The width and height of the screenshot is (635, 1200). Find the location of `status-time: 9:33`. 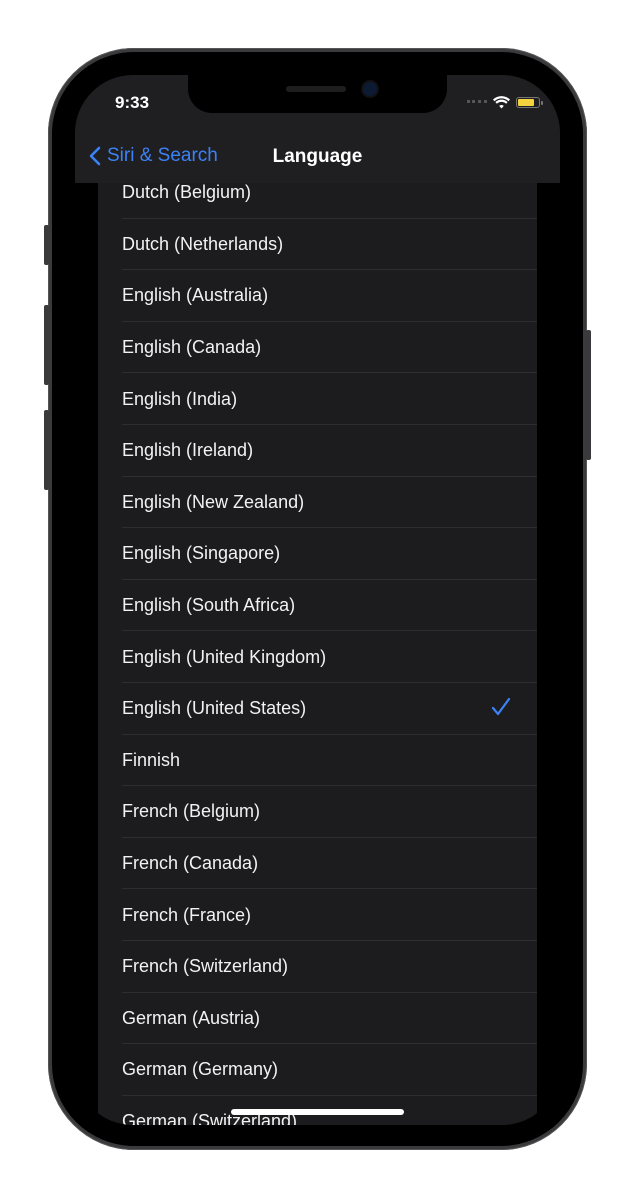

status-time: 9:33 is located at coordinates (132, 102).